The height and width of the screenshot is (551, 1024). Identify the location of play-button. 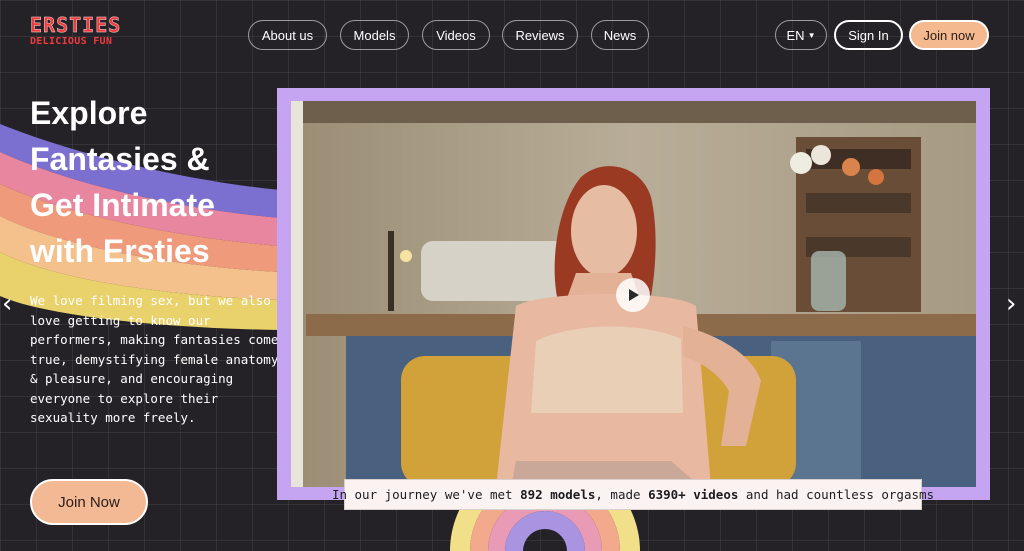
(633, 295).